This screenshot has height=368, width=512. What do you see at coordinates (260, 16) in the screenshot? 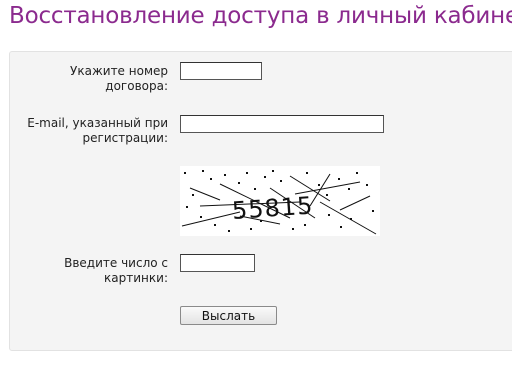
I see `page-title: Восстановление доступа в личный кабинет` at bounding box center [260, 16].